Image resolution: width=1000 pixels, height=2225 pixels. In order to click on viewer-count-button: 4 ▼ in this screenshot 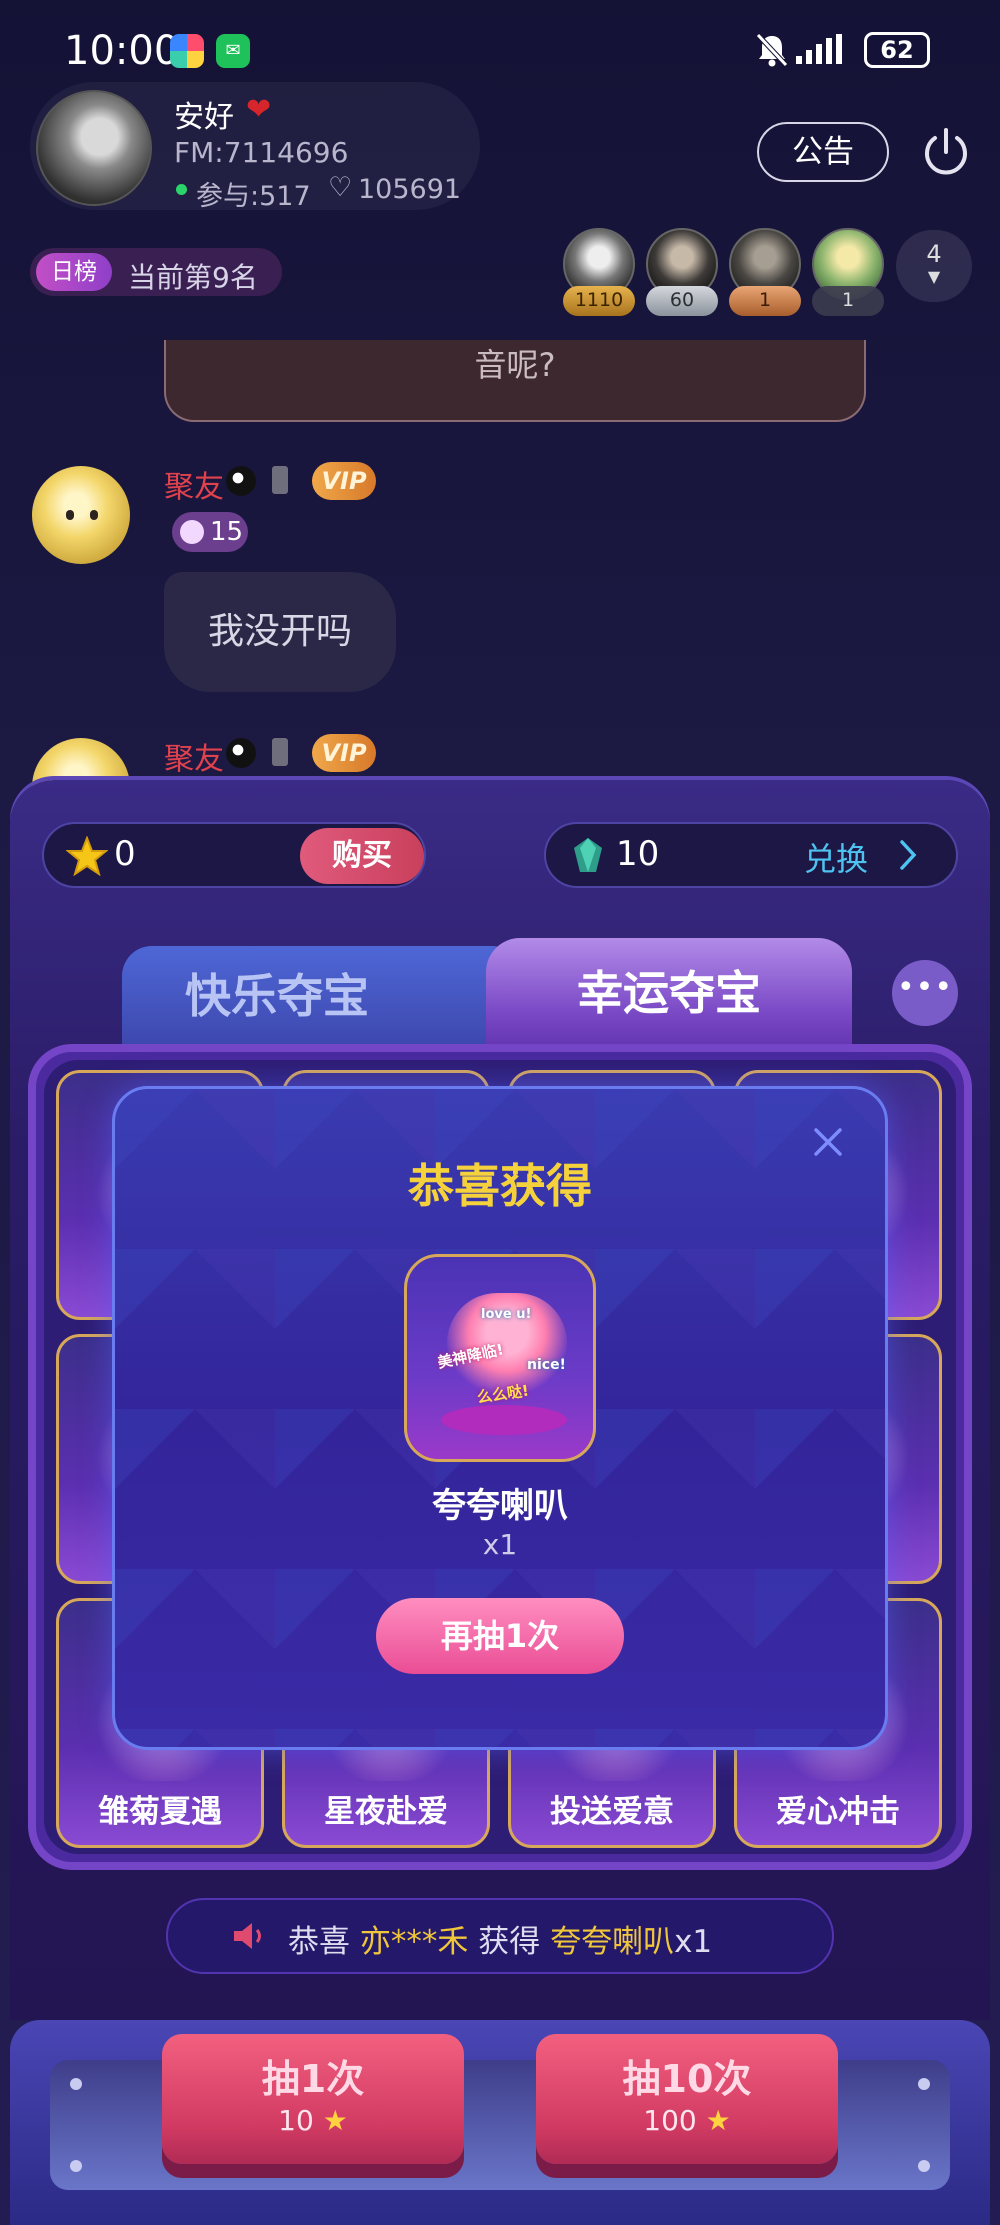, I will do `click(934, 266)`.